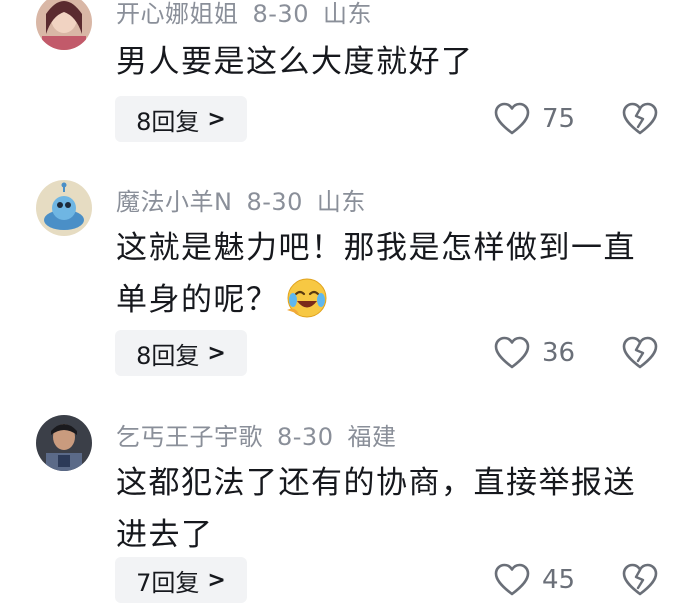 The width and height of the screenshot is (700, 605). I want to click on crying-laughing-emoji-icon, so click(306, 298).